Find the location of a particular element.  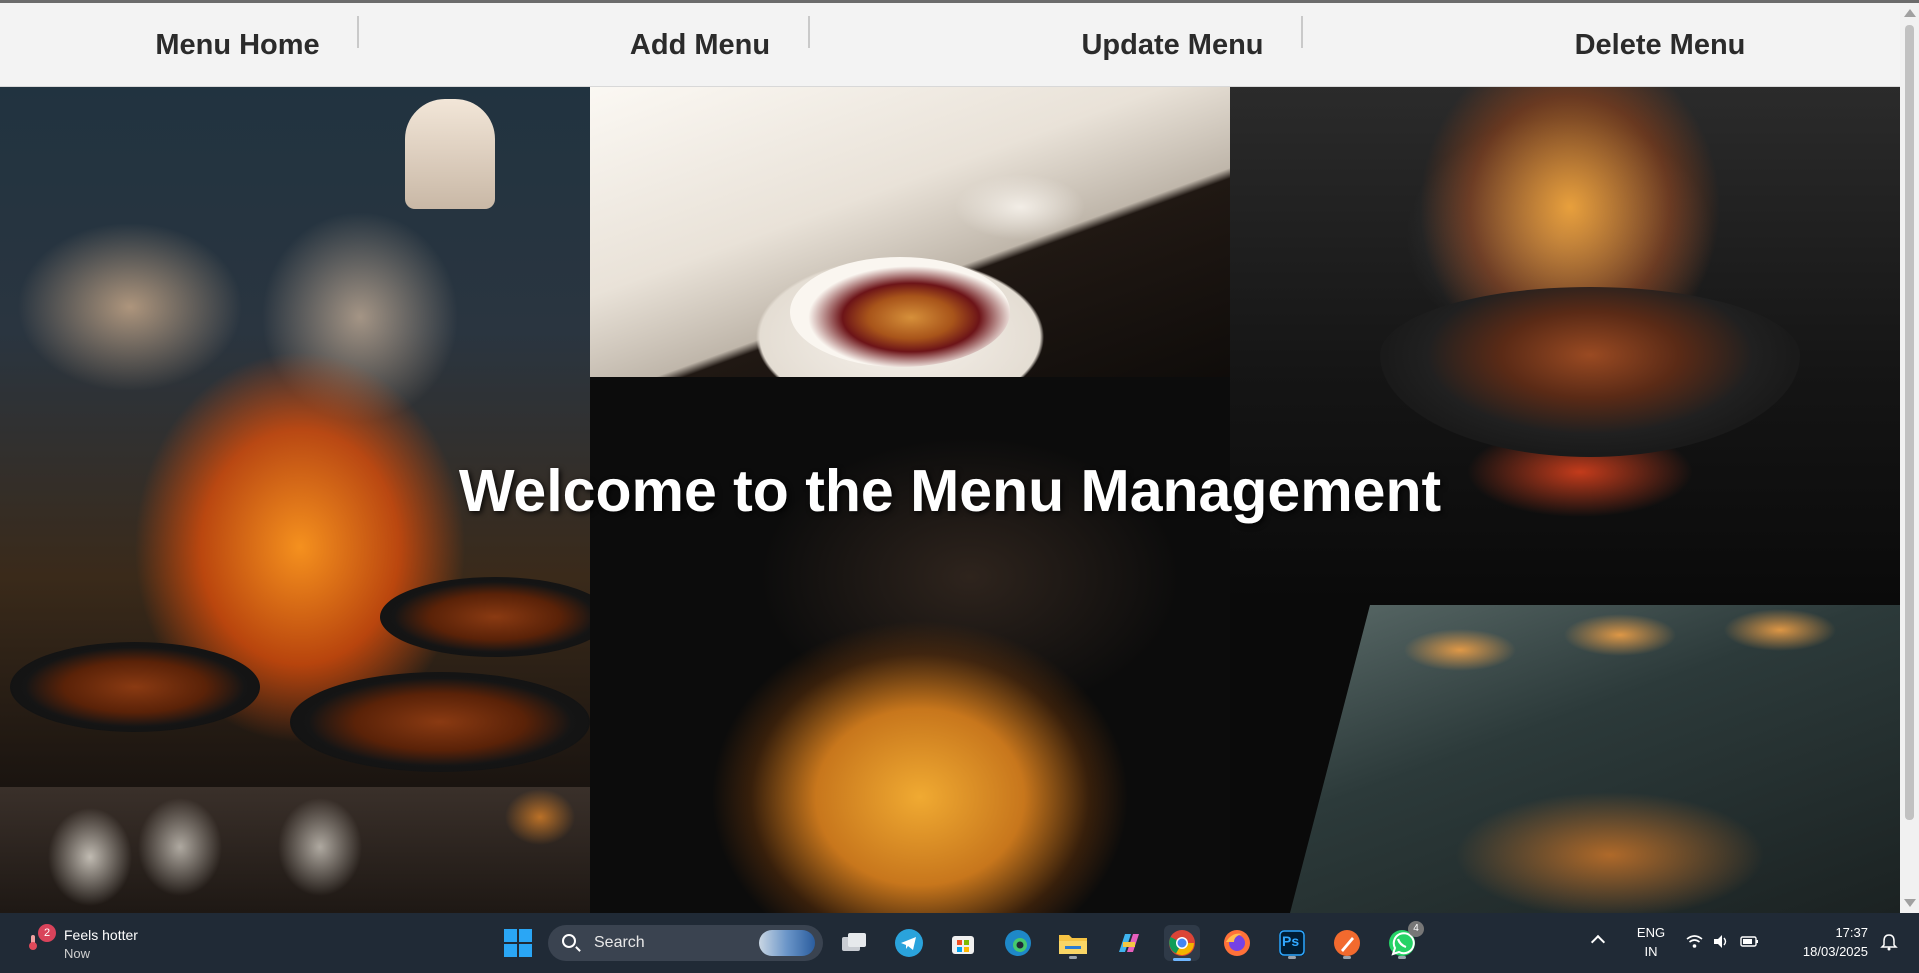

clock-date: 18/03/2025 is located at coordinates (1835, 951).